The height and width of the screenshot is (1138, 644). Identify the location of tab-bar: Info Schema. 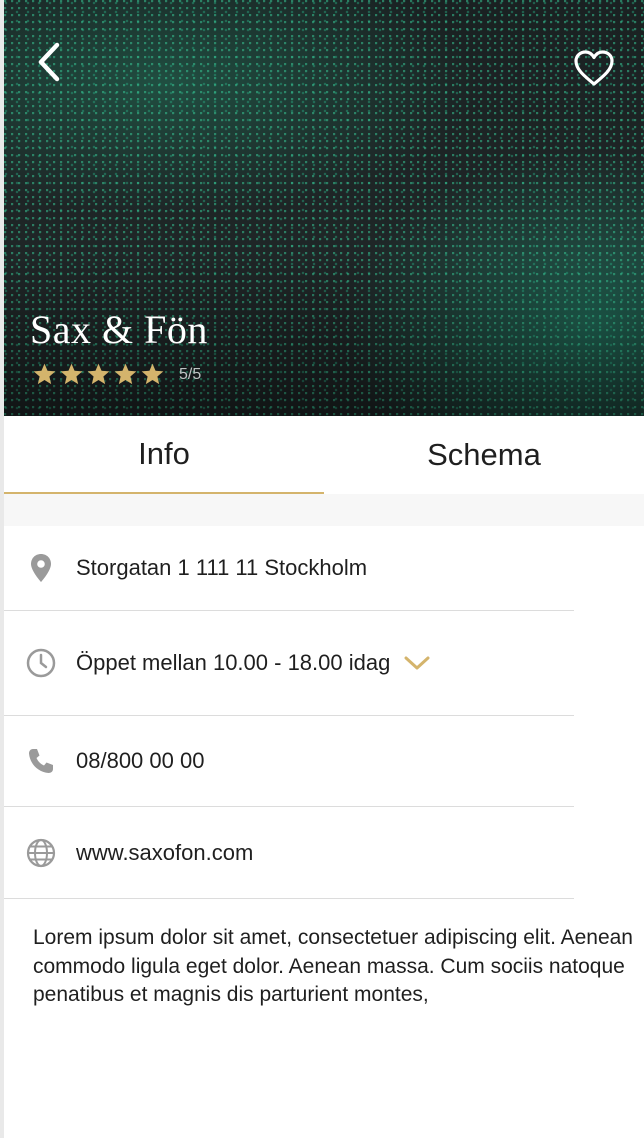
(324, 455).